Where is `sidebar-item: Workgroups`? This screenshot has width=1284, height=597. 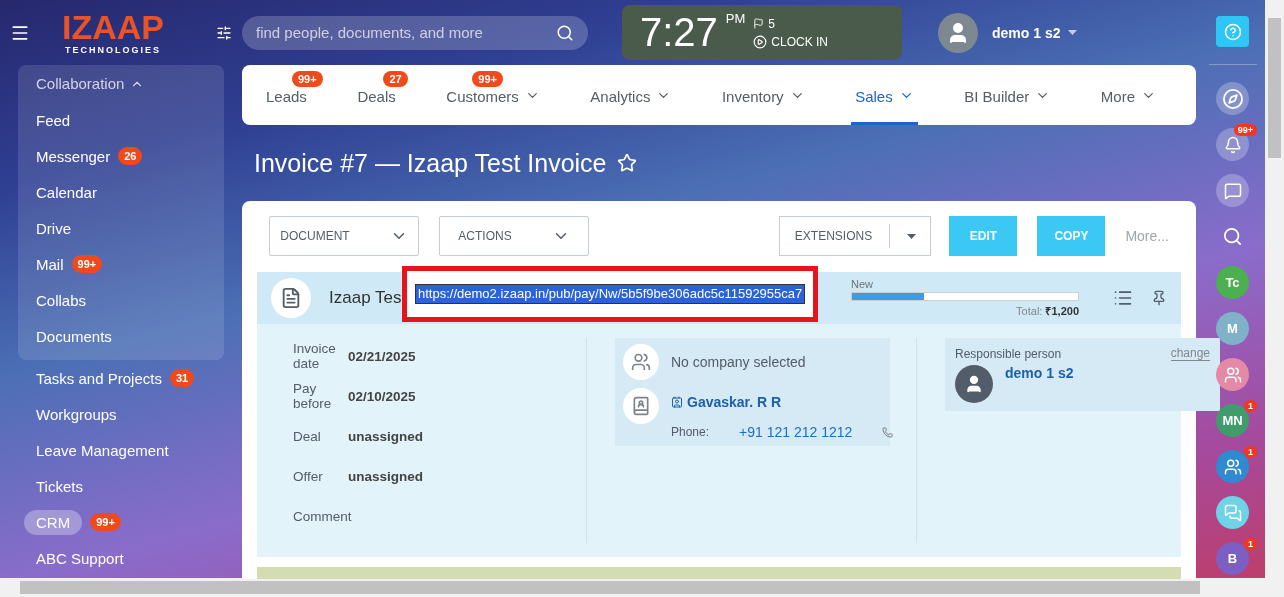 sidebar-item: Workgroups is located at coordinates (76, 414).